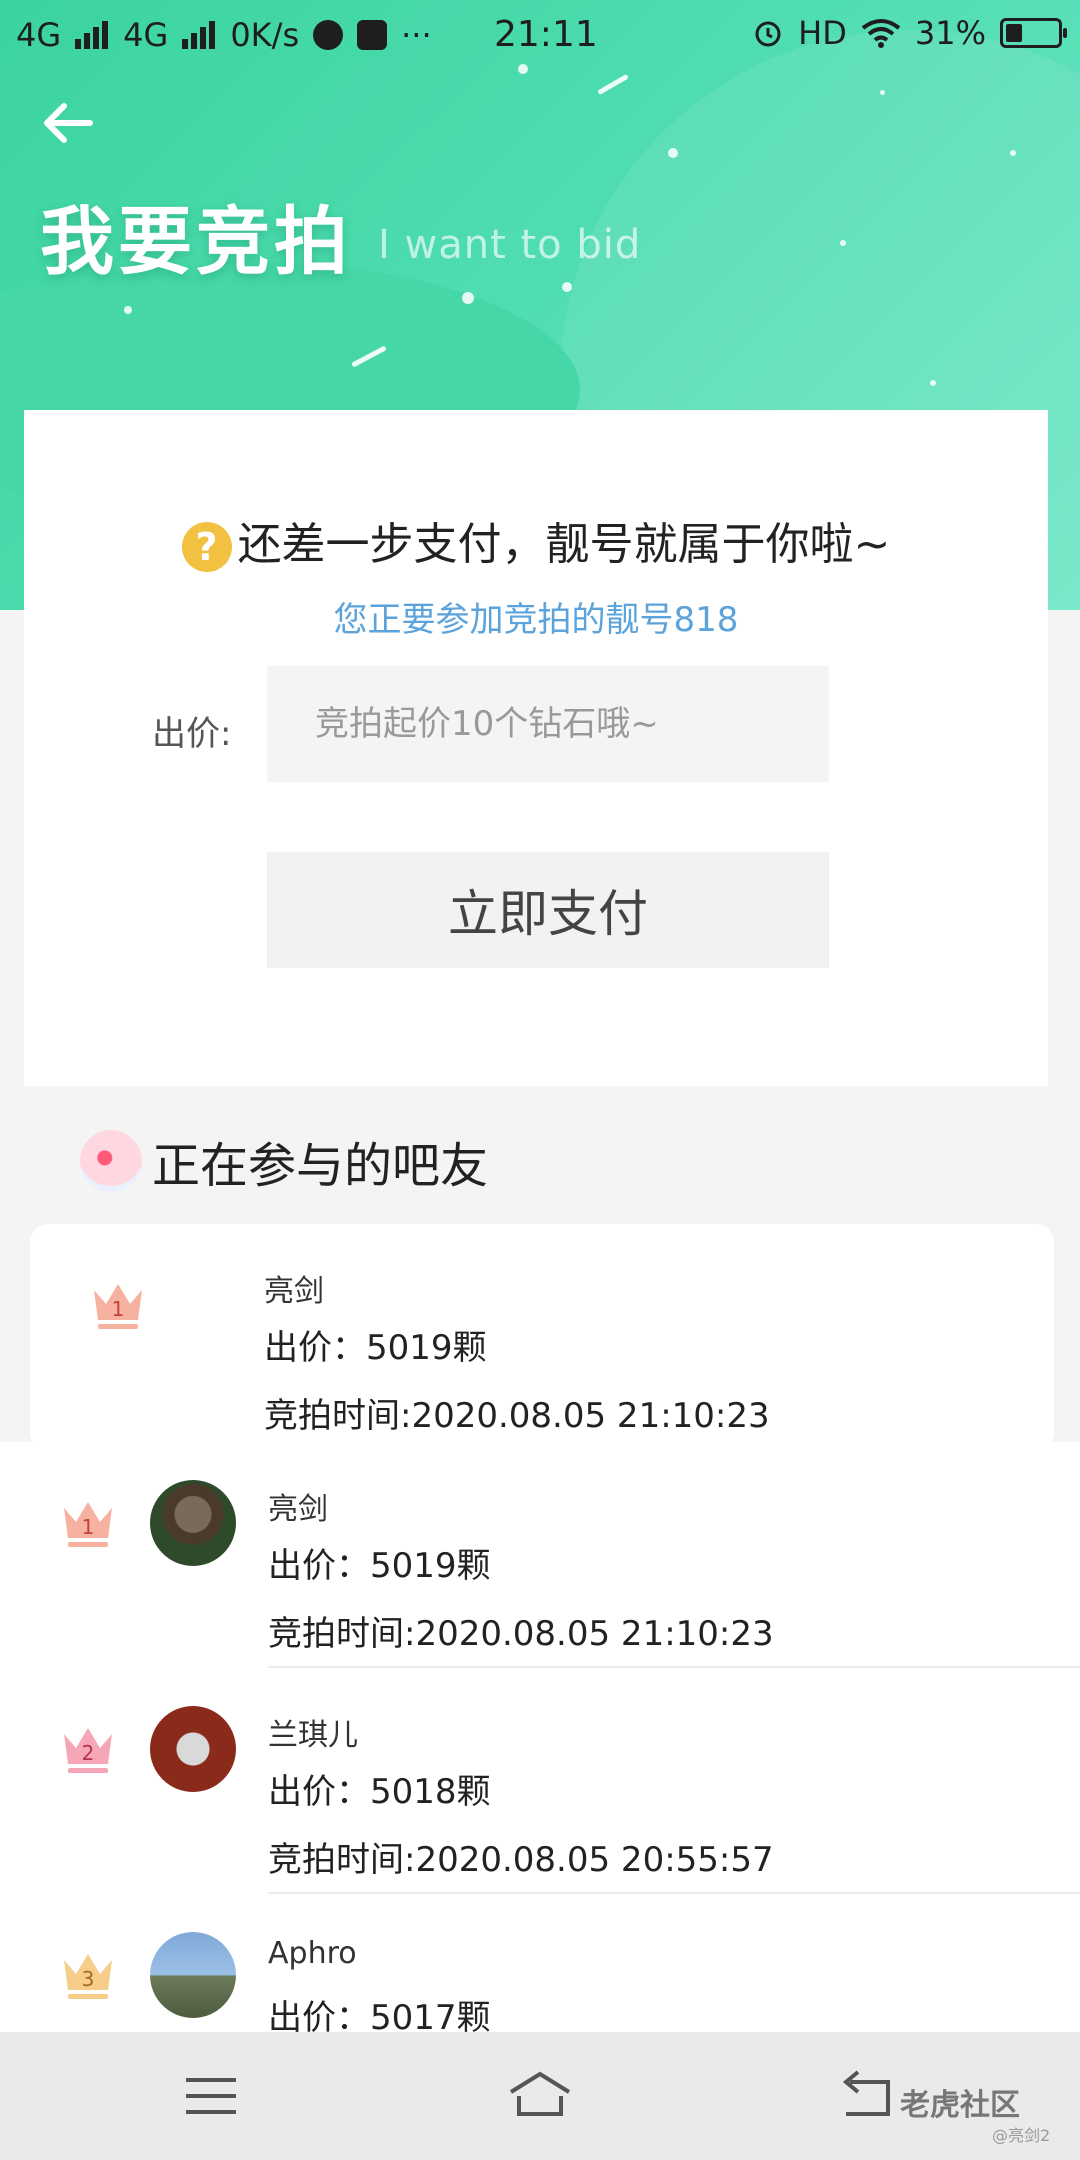 This screenshot has height=2160, width=1080. Describe the element at coordinates (768, 34) in the screenshot. I see `alarm-icon` at that location.